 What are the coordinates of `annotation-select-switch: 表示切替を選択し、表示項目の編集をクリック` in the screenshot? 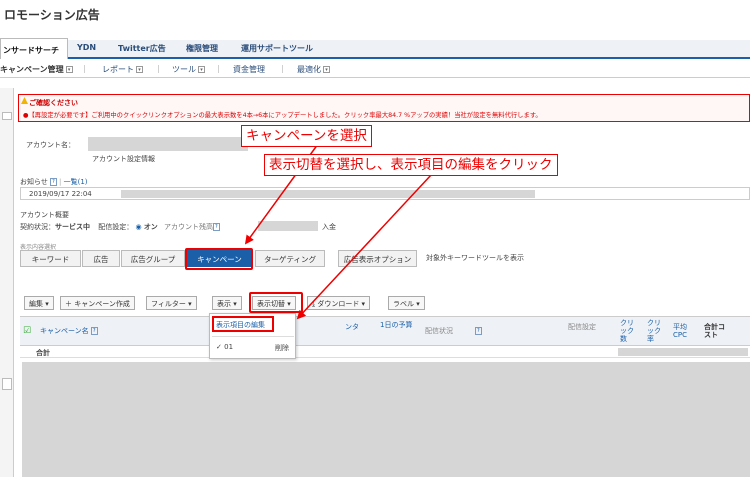 It's located at (411, 165).